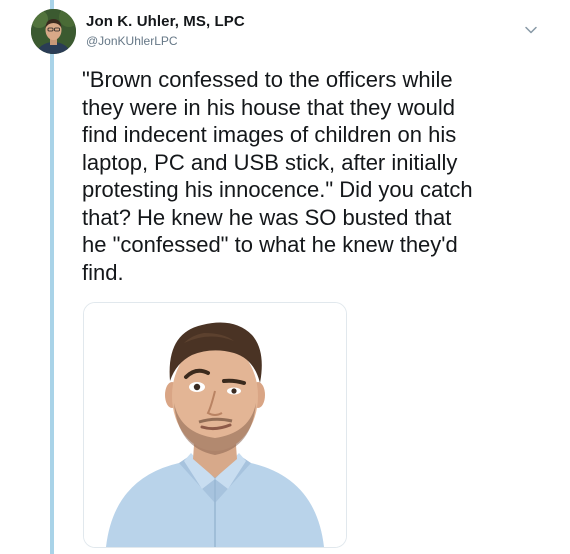 The height and width of the screenshot is (554, 570). Describe the element at coordinates (52, 277) in the screenshot. I see `thread-connector-line` at that location.